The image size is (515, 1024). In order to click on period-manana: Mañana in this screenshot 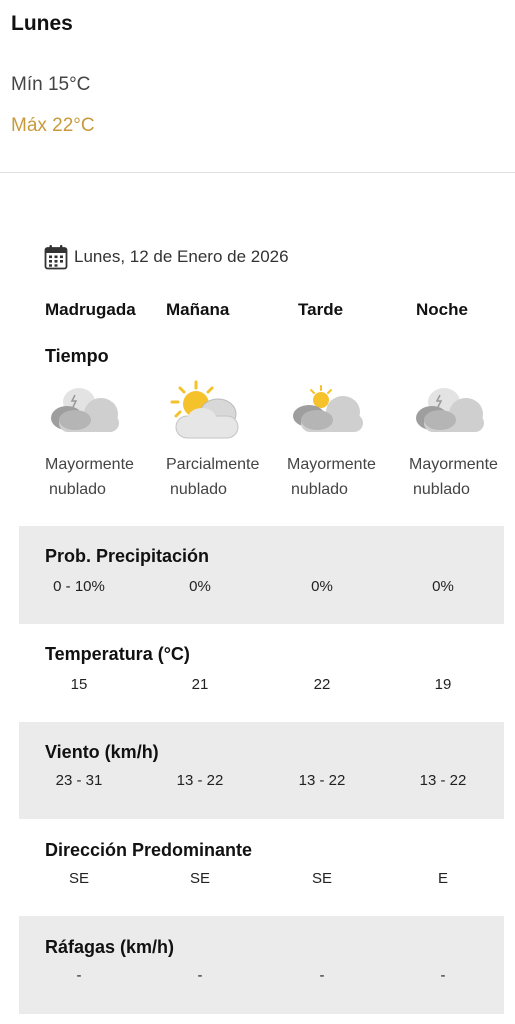, I will do `click(198, 309)`.